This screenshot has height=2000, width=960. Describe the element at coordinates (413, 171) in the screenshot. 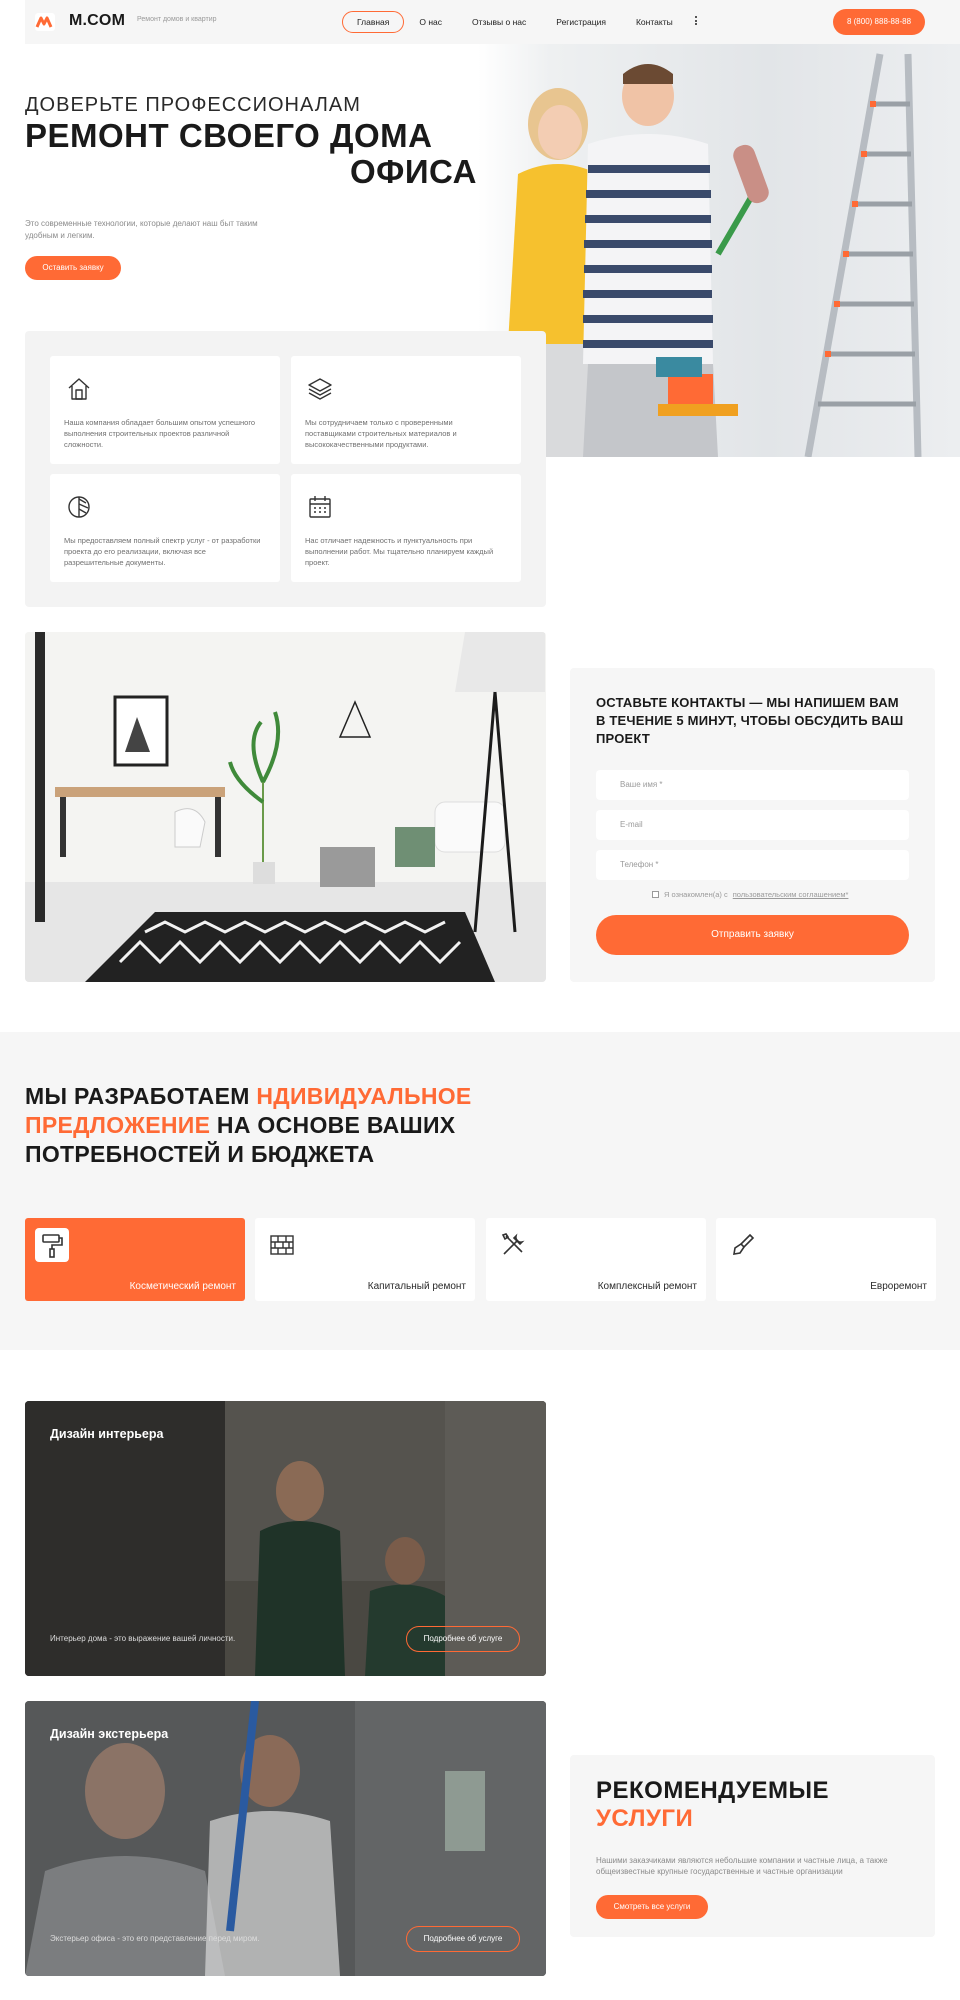

I see `hero-title-line2: ОФИСА` at that location.